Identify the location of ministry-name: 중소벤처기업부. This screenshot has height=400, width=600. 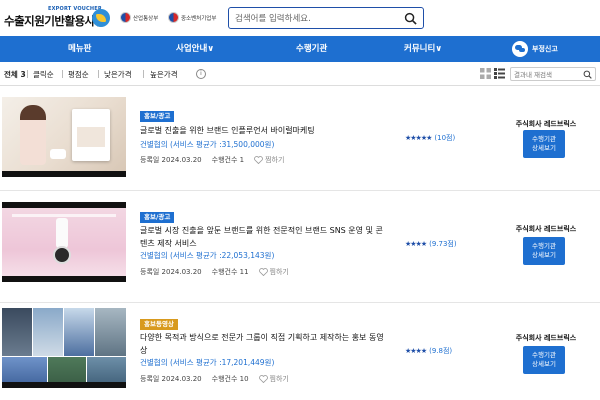
(199, 18).